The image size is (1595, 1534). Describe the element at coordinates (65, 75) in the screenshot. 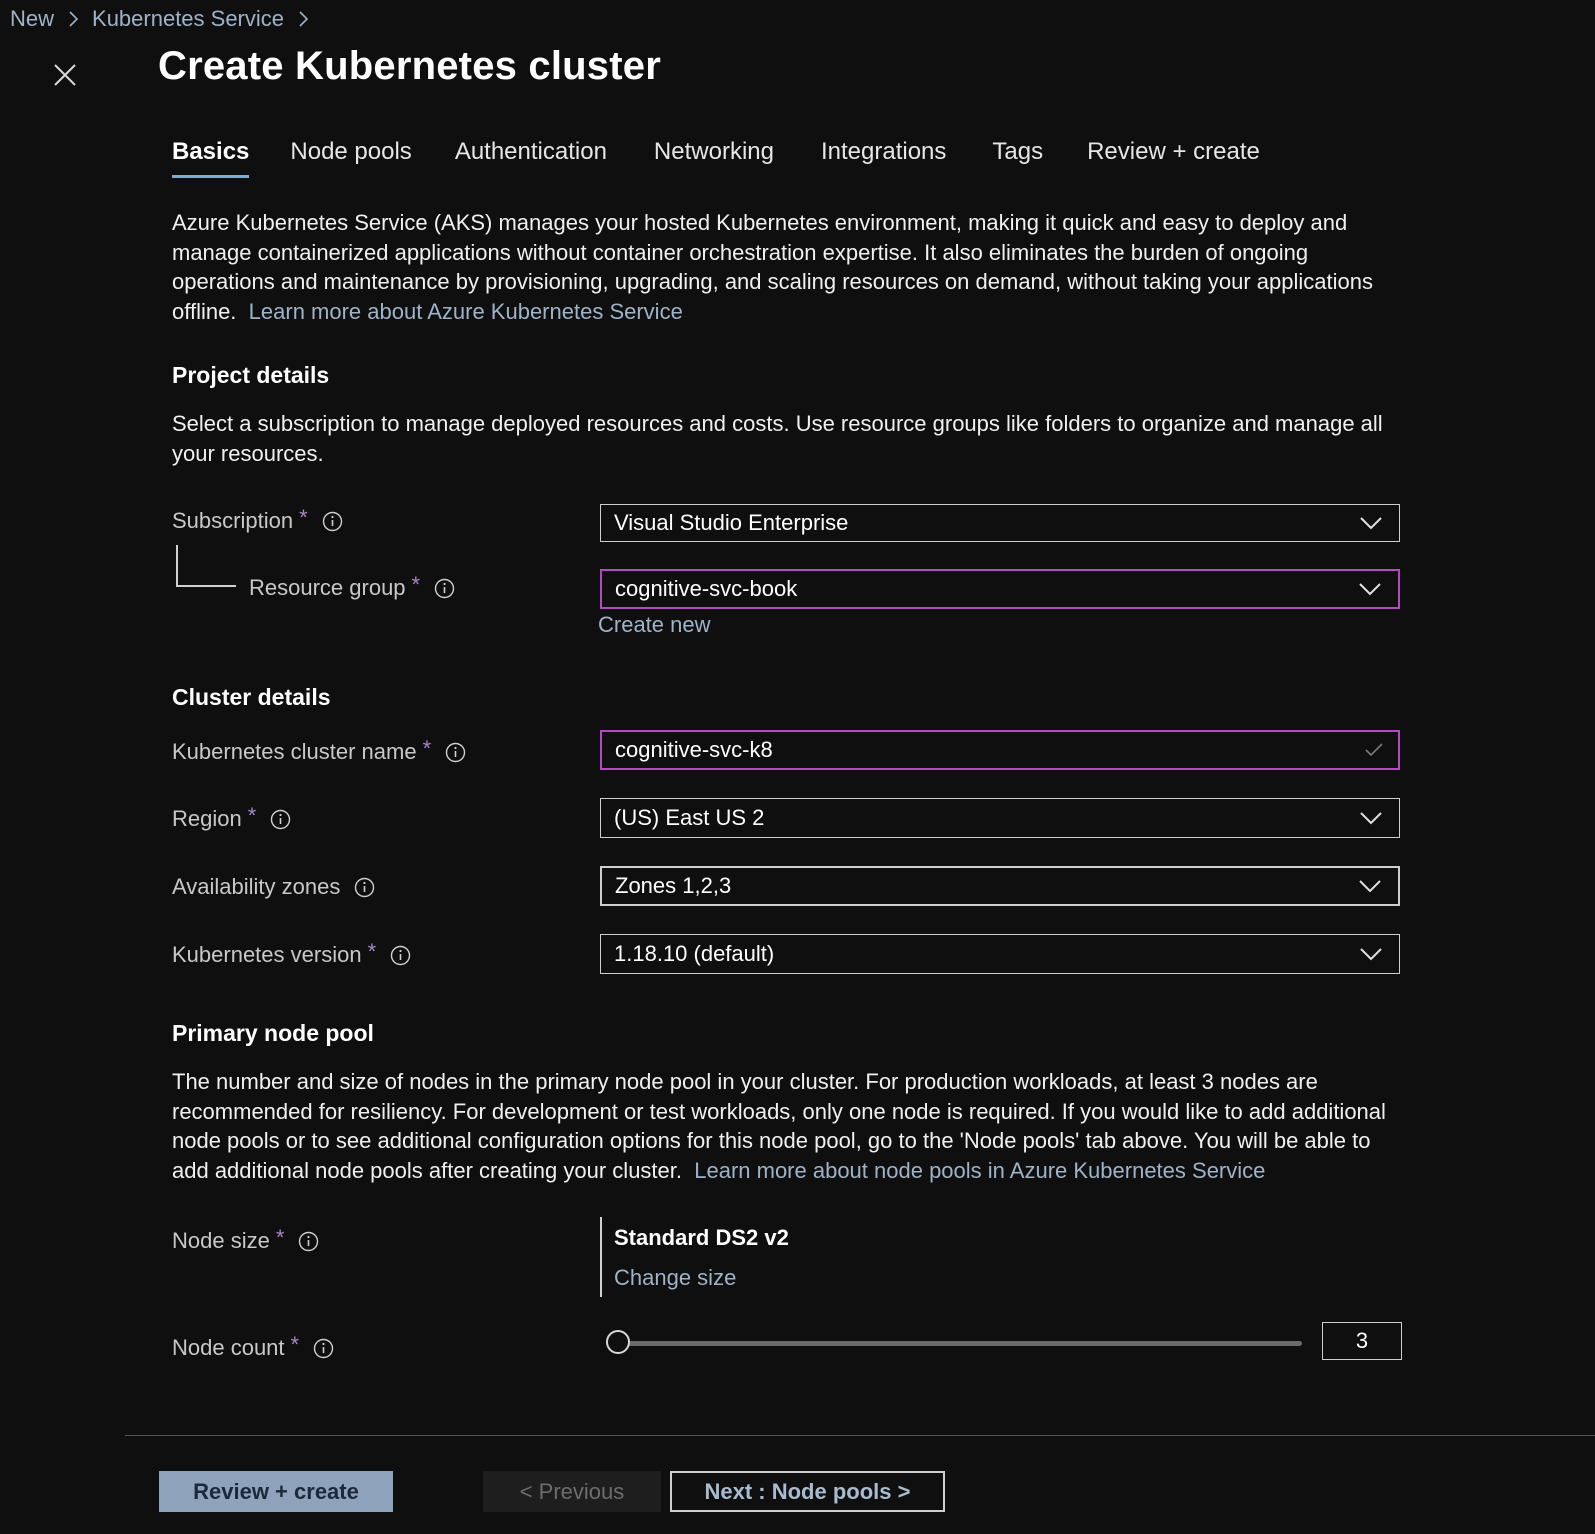

I see `close-icon` at that location.